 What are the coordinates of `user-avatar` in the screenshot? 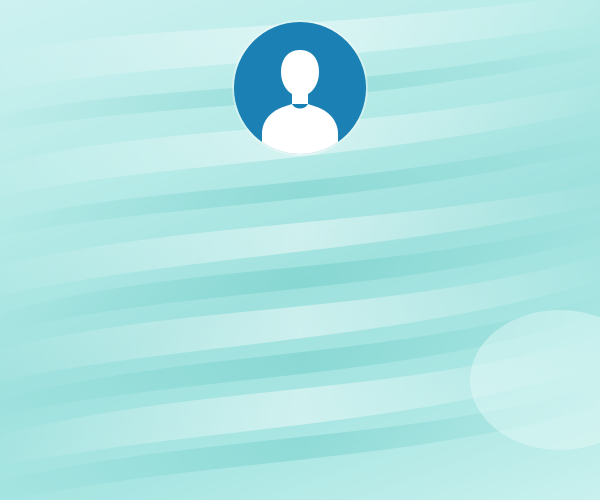 It's located at (300, 88).